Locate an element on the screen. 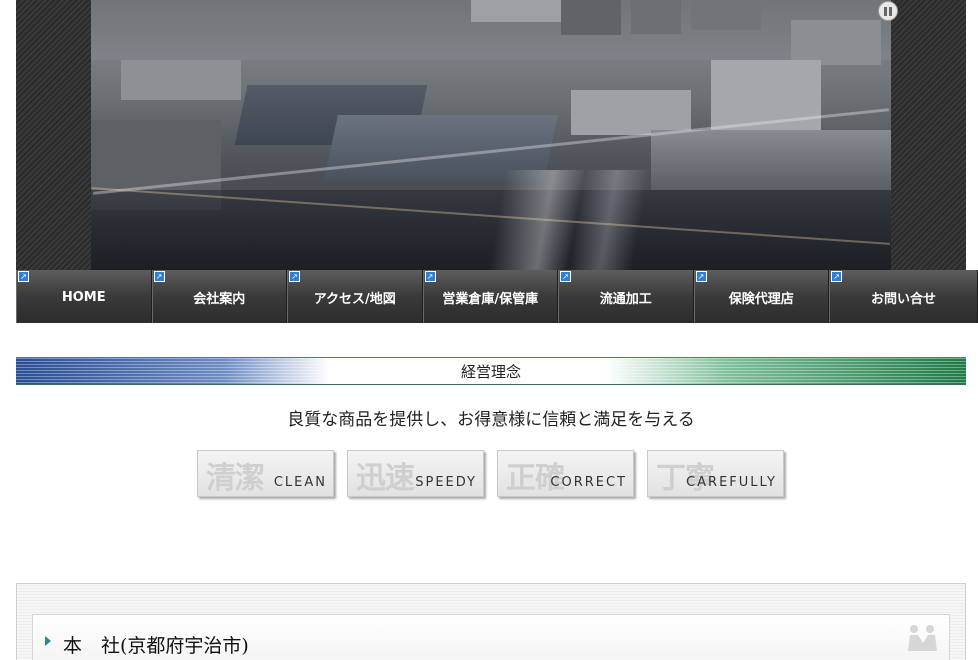  nav-item-contact: ↗ お問い合せ is located at coordinates (903, 296).